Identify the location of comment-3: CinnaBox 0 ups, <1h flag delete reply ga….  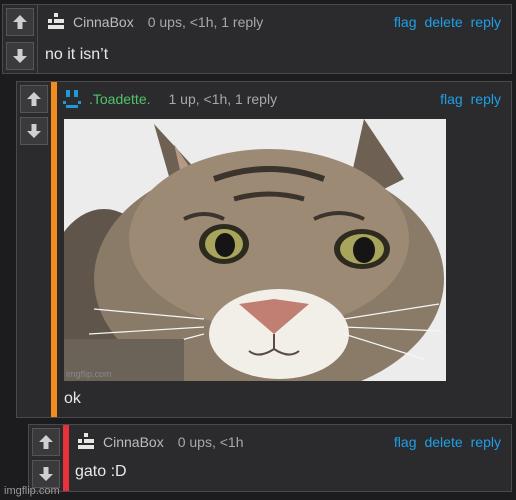
(270, 458).